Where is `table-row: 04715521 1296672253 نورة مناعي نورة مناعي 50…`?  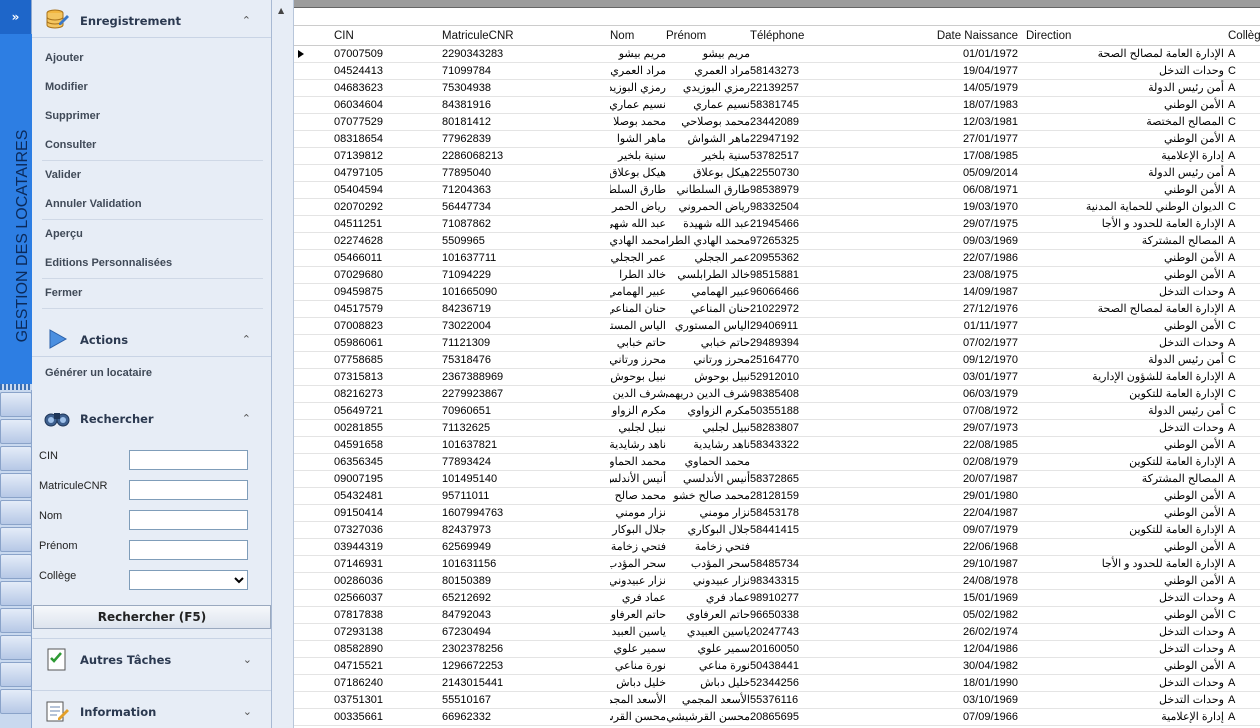 table-row: 04715521 1296672253 نورة مناعي نورة مناعي 50… is located at coordinates (777, 666).